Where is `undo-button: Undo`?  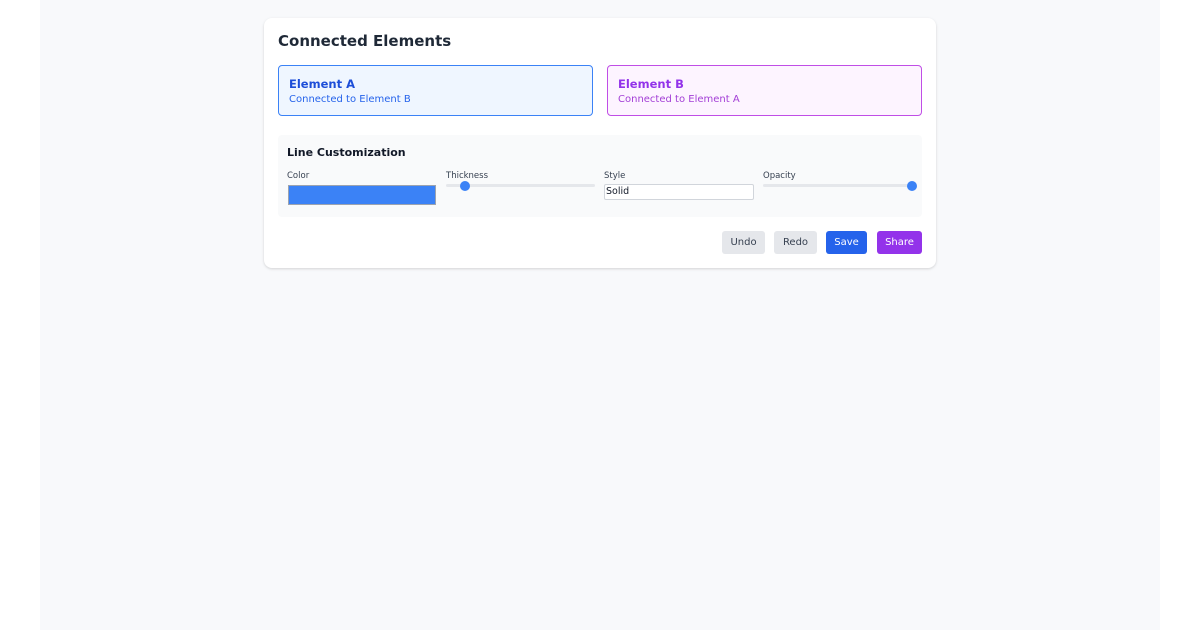
undo-button: Undo is located at coordinates (743, 242).